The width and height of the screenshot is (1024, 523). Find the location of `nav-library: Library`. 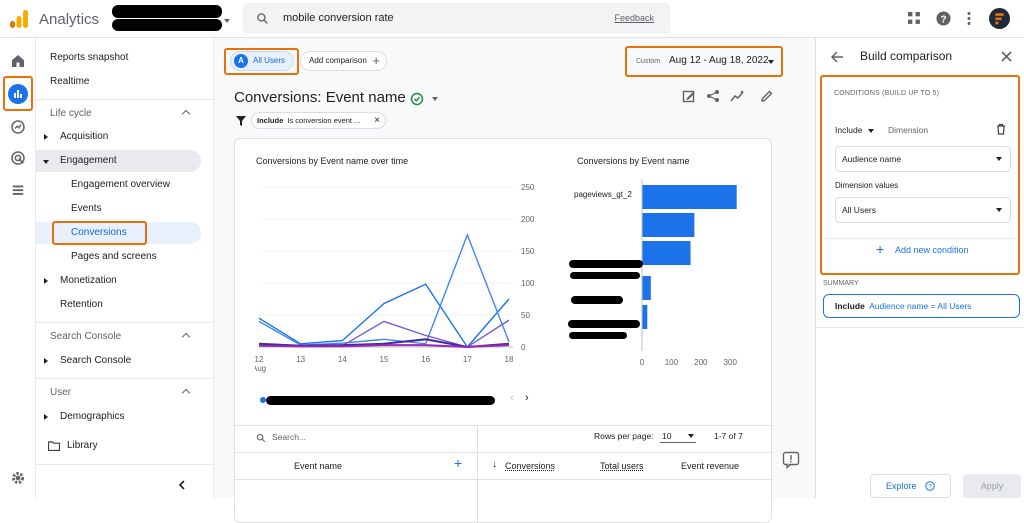

nav-library: Library is located at coordinates (118, 446).